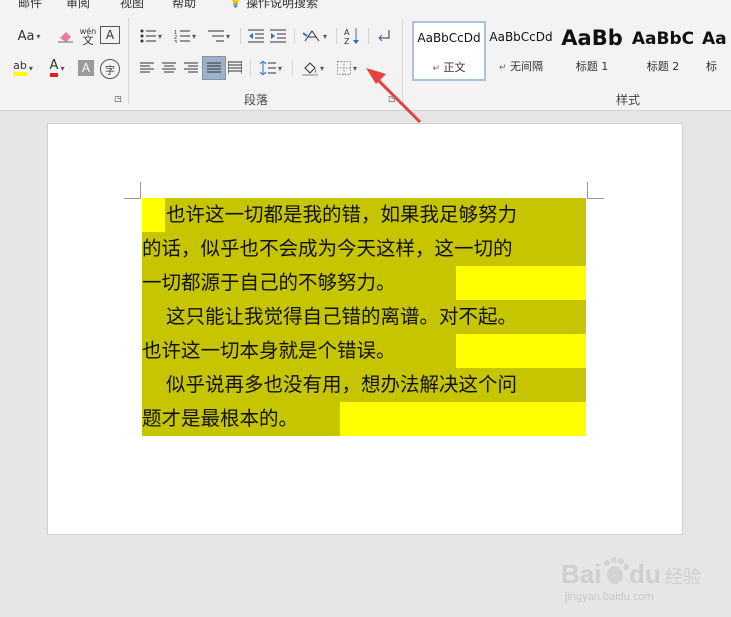 This screenshot has height=617, width=731. I want to click on text-line: 一切都源于自己的不够努力。, so click(364, 283).